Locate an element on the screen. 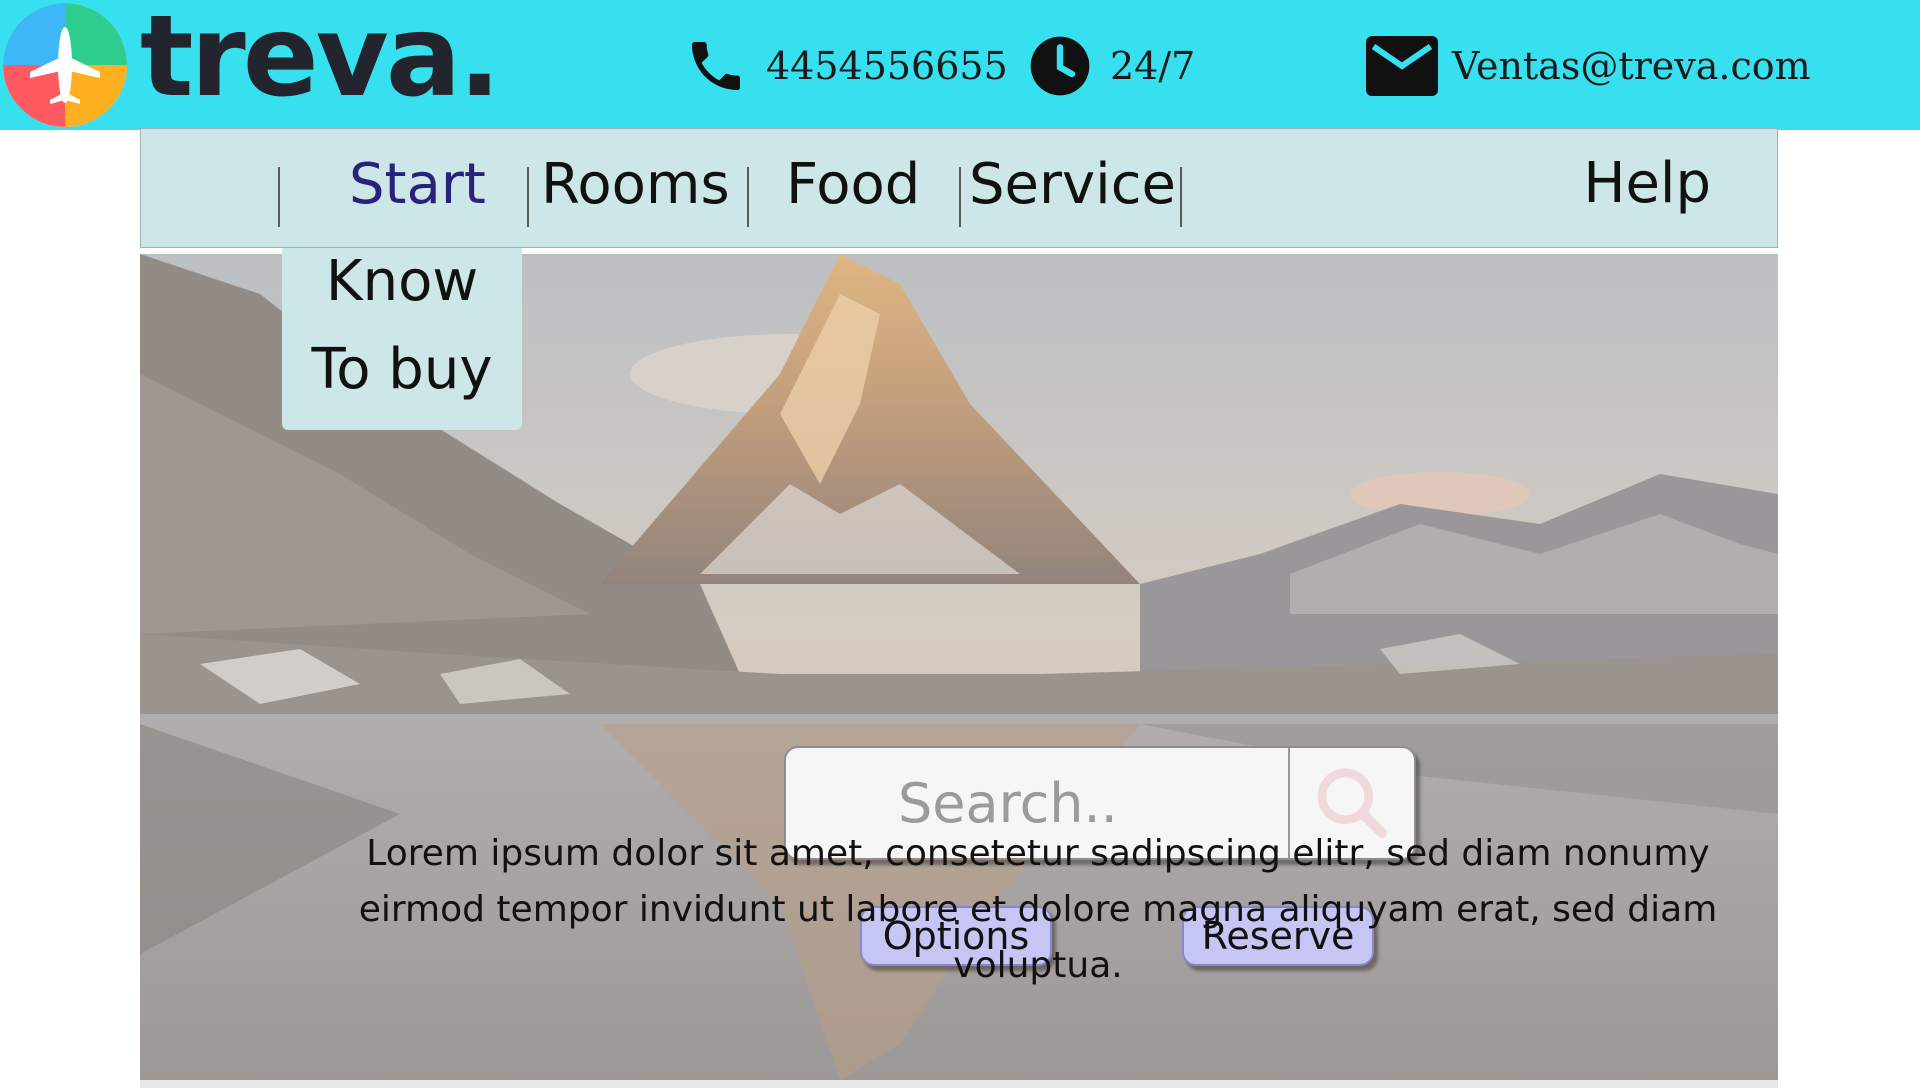 The width and height of the screenshot is (1920, 1088). clock-icon is located at coordinates (1060, 66).